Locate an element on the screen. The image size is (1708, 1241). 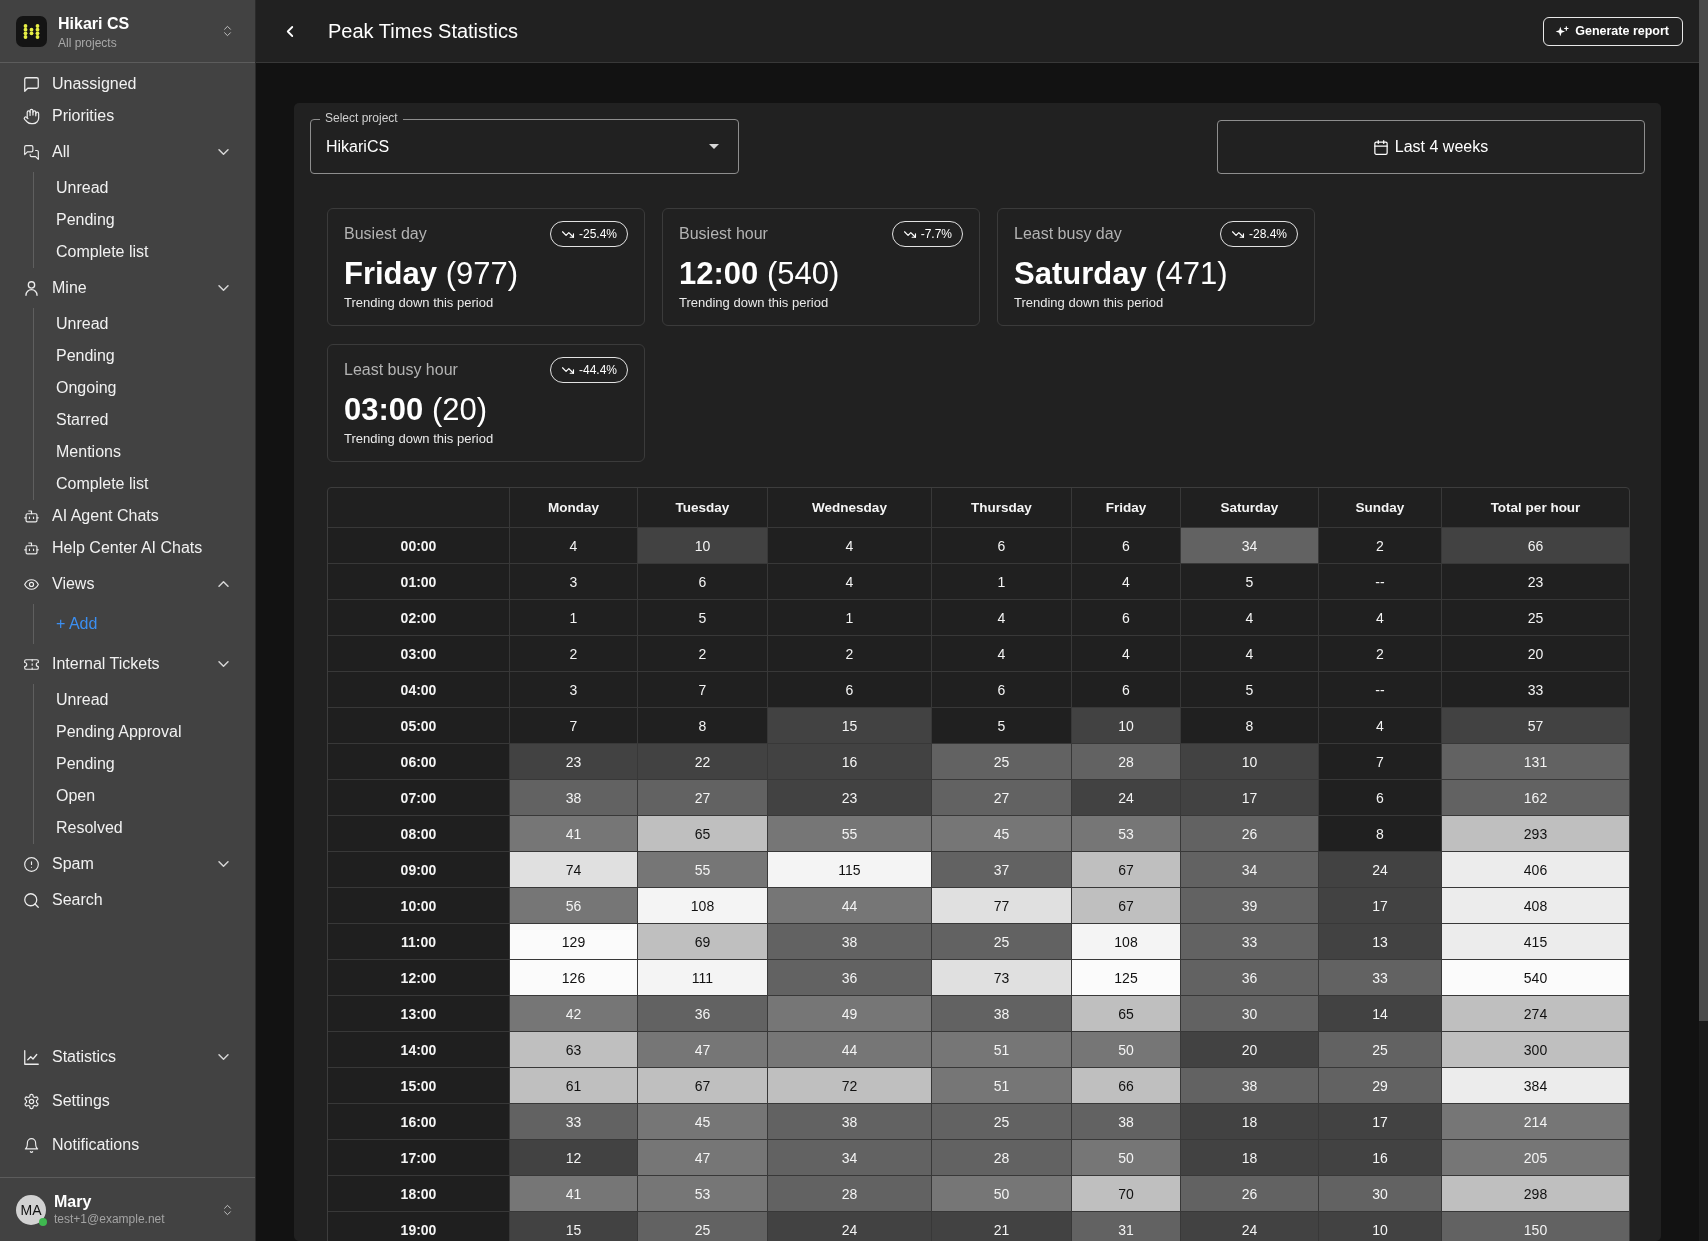
nav-item: Unassigned is located at coordinates (126, 84).